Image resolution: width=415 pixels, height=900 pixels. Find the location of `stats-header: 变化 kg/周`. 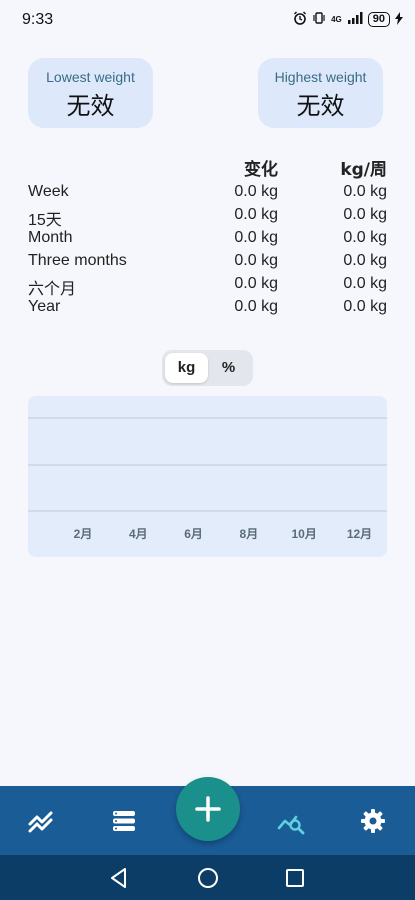

stats-header: 变化 kg/周 is located at coordinates (208, 169).